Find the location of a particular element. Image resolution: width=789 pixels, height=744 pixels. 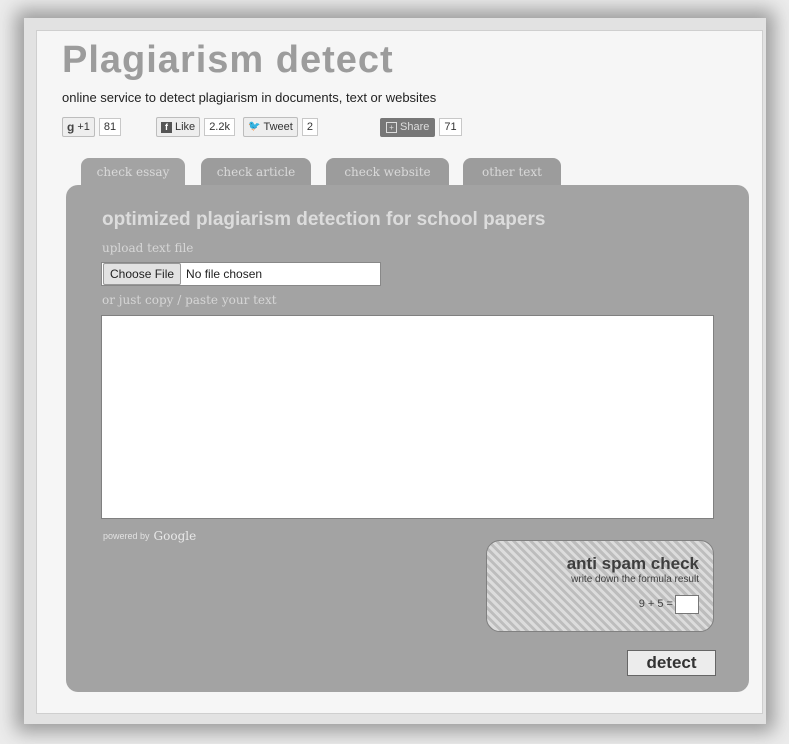

share-label: Share is located at coordinates (415, 126).